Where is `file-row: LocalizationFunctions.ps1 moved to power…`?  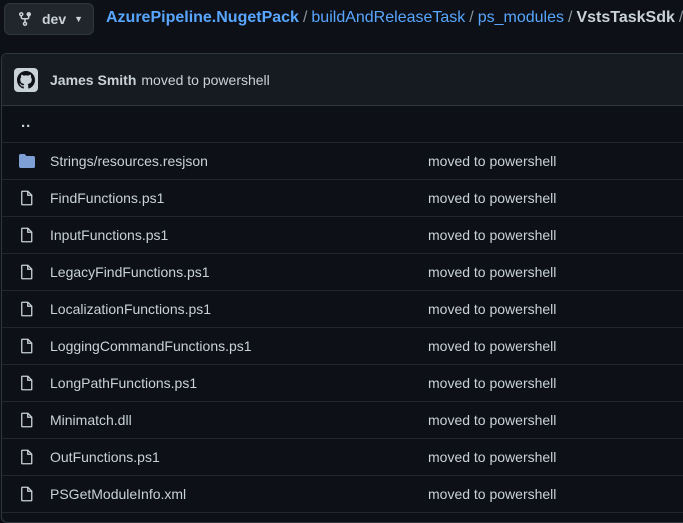
file-row: LocalizationFunctions.ps1 moved to power… is located at coordinates (342, 309).